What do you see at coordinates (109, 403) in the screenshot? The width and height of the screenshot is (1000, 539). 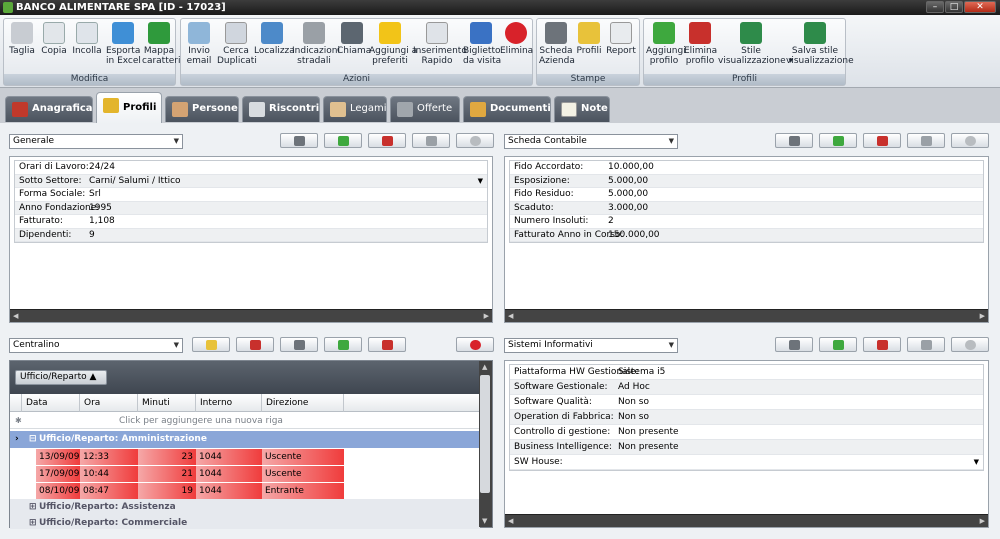 I see `column-header-ora: Ora` at bounding box center [109, 403].